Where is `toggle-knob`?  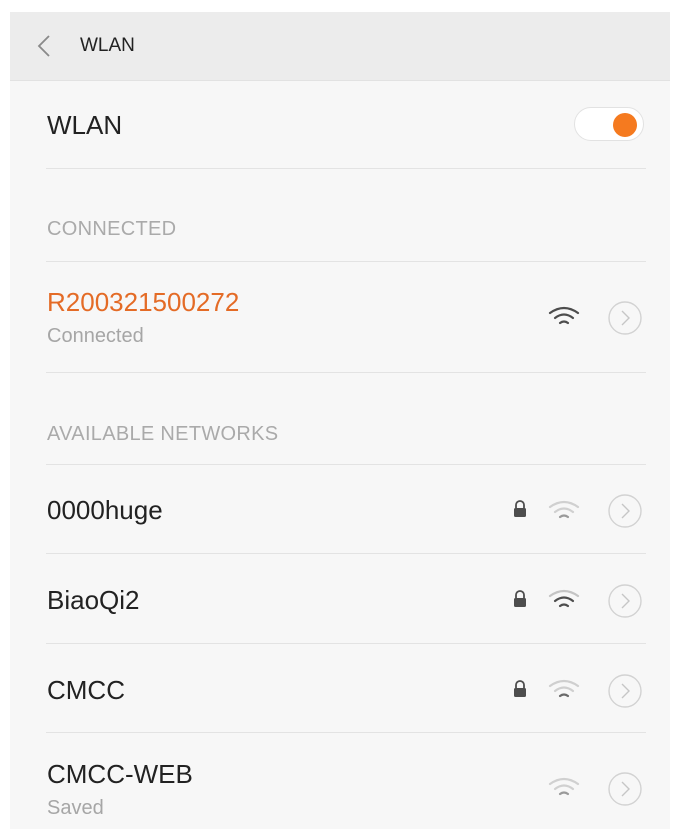 toggle-knob is located at coordinates (625, 125).